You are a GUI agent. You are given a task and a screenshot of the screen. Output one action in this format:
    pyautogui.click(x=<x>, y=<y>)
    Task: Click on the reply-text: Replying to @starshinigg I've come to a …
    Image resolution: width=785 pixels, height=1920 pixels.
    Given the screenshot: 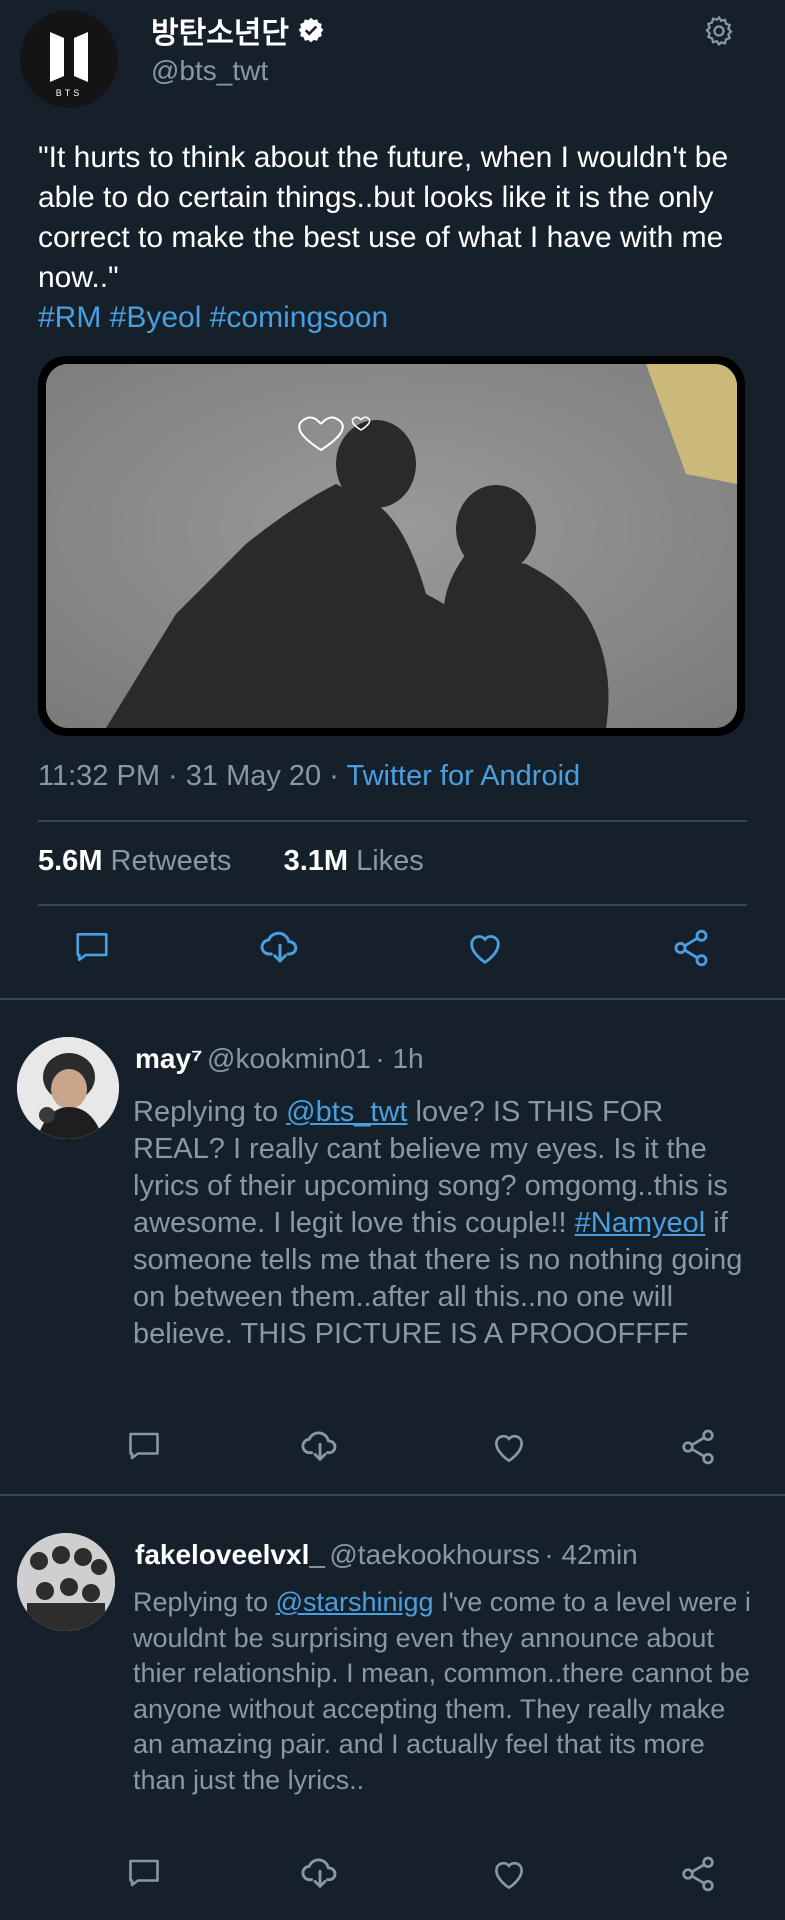 What is the action you would take?
    pyautogui.click(x=445, y=1691)
    